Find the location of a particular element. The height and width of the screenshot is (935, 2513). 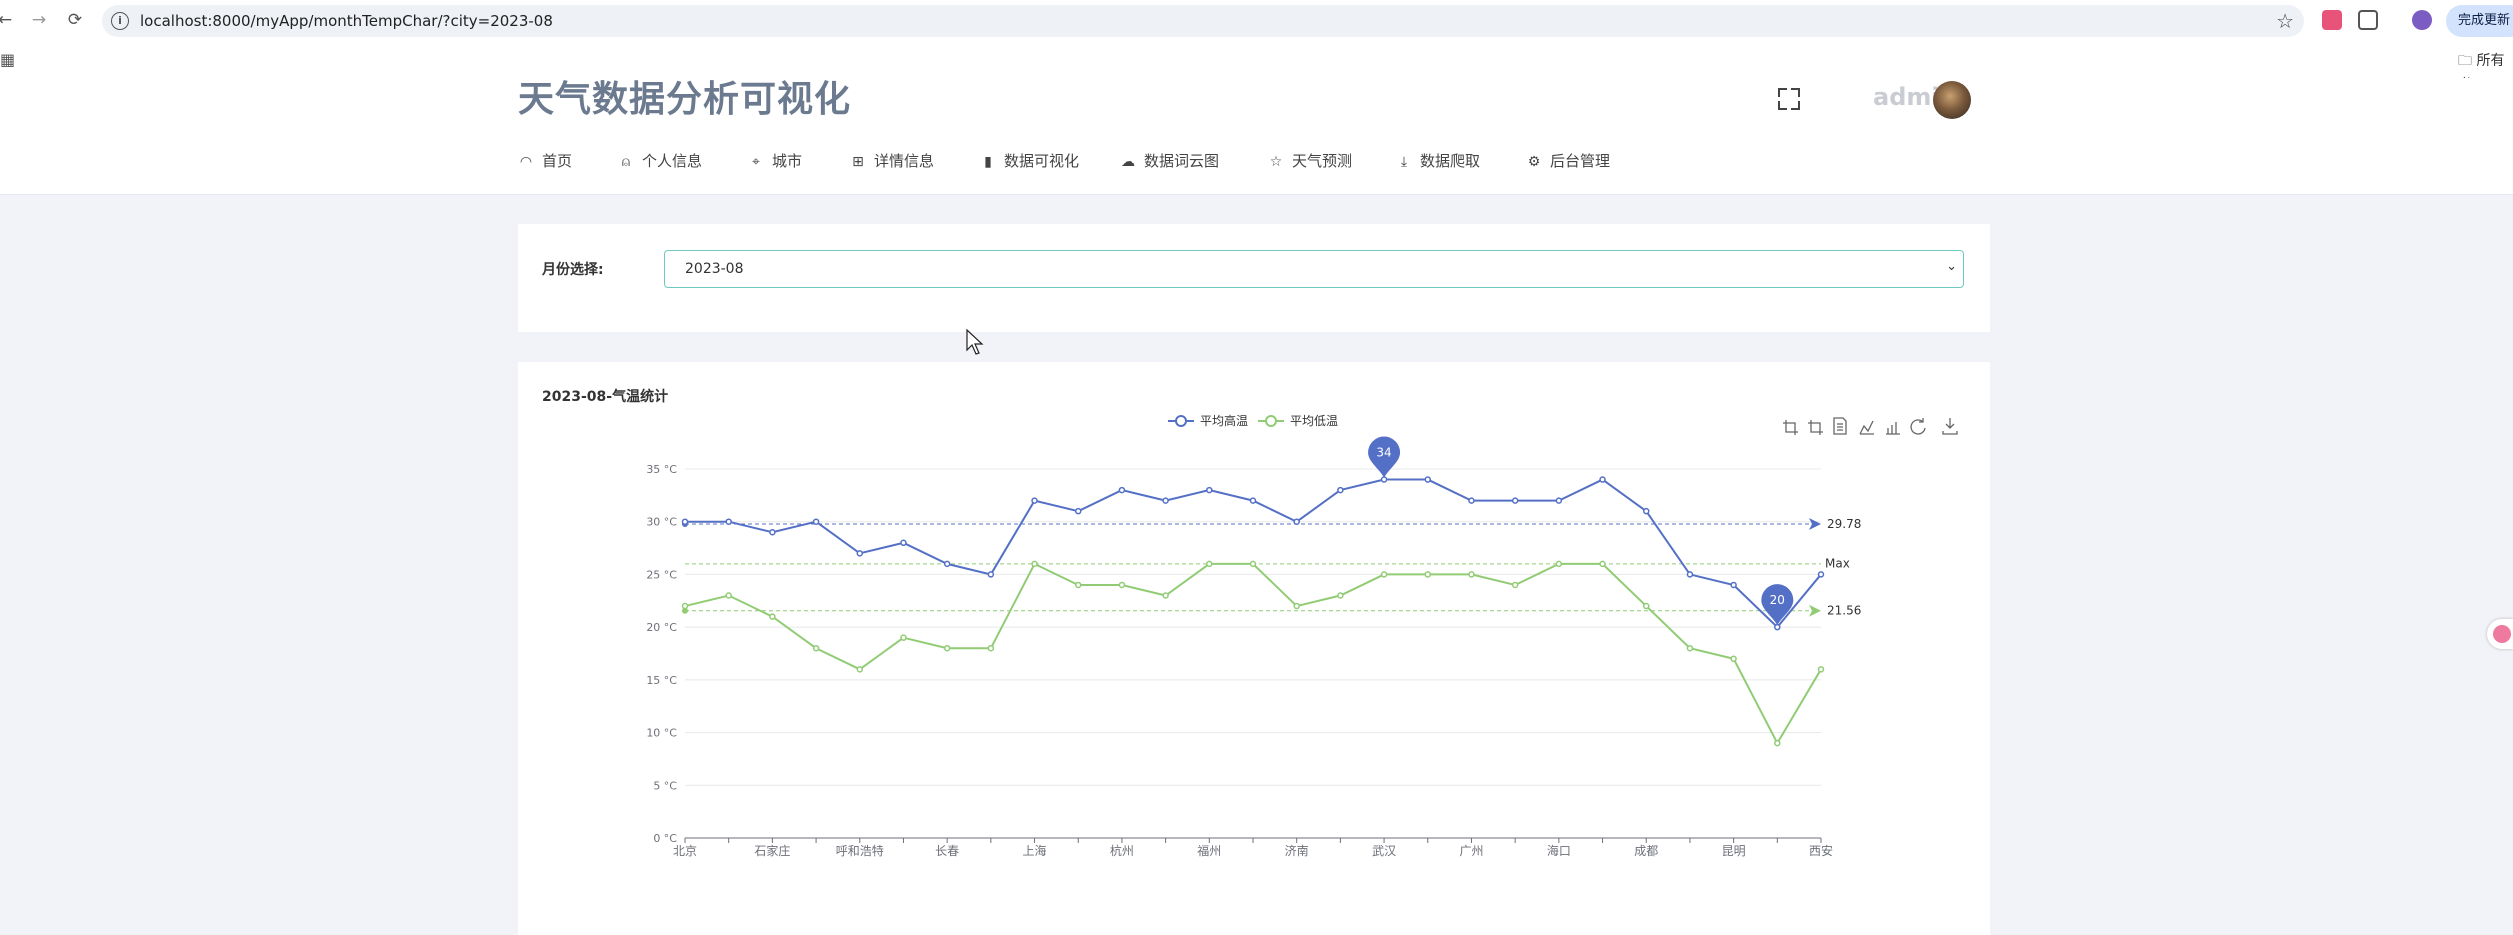

bar-chart-icon is located at coordinates (1893, 428).